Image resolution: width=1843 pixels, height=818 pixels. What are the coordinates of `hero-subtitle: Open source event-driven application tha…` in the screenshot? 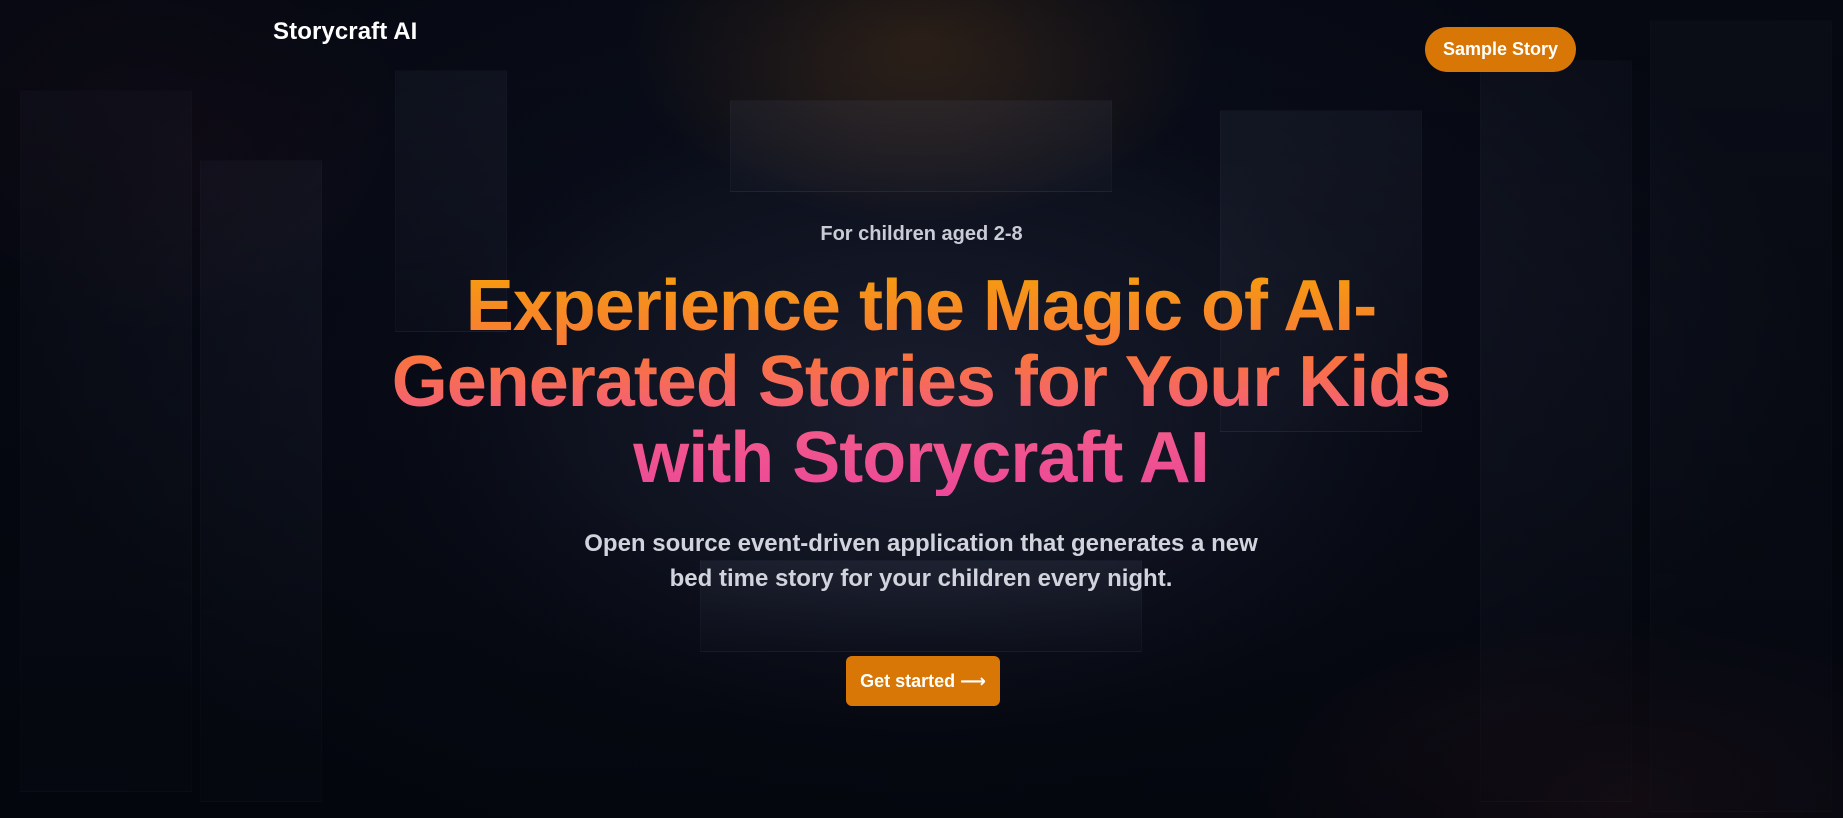 It's located at (921, 561).